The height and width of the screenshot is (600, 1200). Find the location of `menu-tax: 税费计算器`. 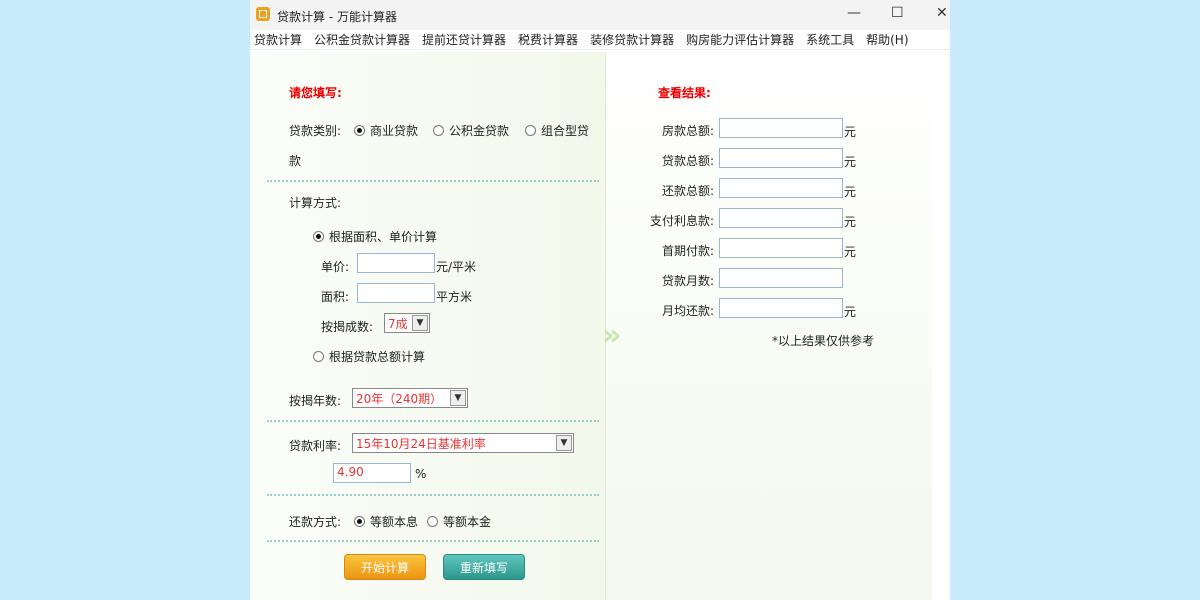

menu-tax: 税费计算器 is located at coordinates (548, 39).